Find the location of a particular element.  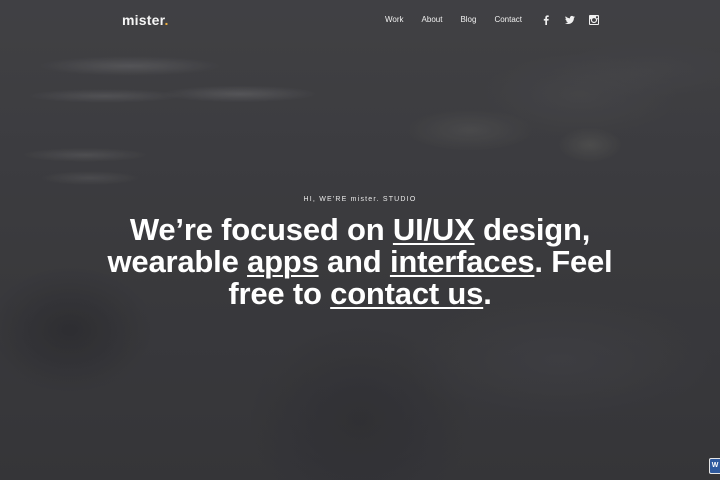

site-header: mister. Work About Blog Contact is located at coordinates (360, 22).